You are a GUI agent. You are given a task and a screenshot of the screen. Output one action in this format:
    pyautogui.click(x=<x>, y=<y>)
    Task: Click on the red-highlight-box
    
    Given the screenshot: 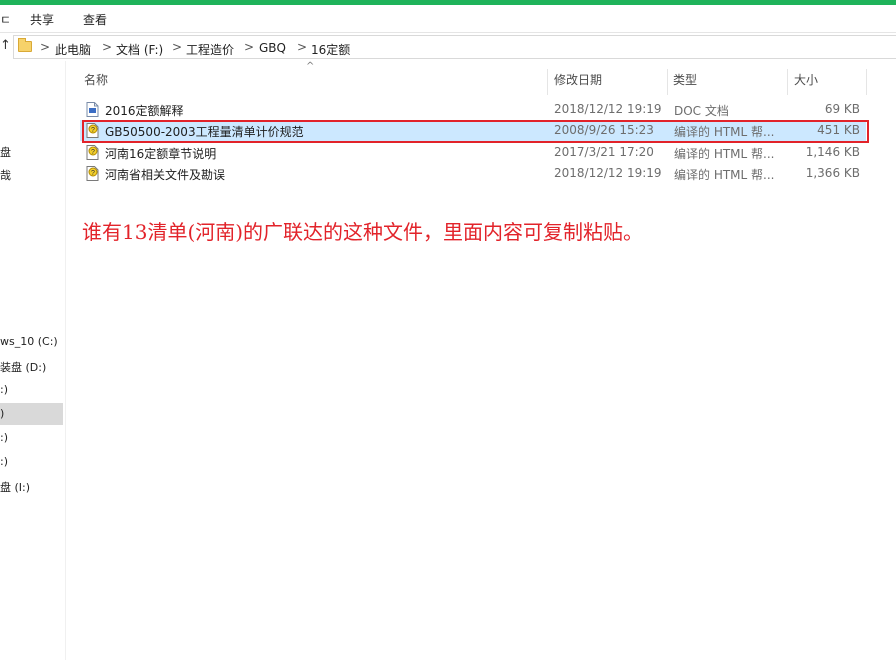 What is the action you would take?
    pyautogui.click(x=475, y=131)
    